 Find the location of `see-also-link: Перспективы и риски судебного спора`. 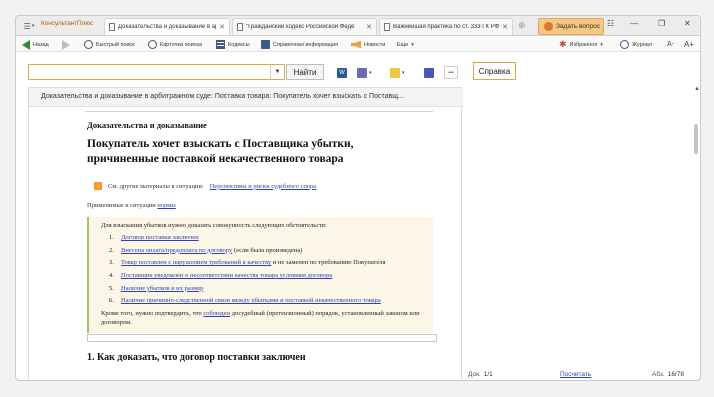

see-also-link: Перспективы и риски судебного спора is located at coordinates (263, 186).